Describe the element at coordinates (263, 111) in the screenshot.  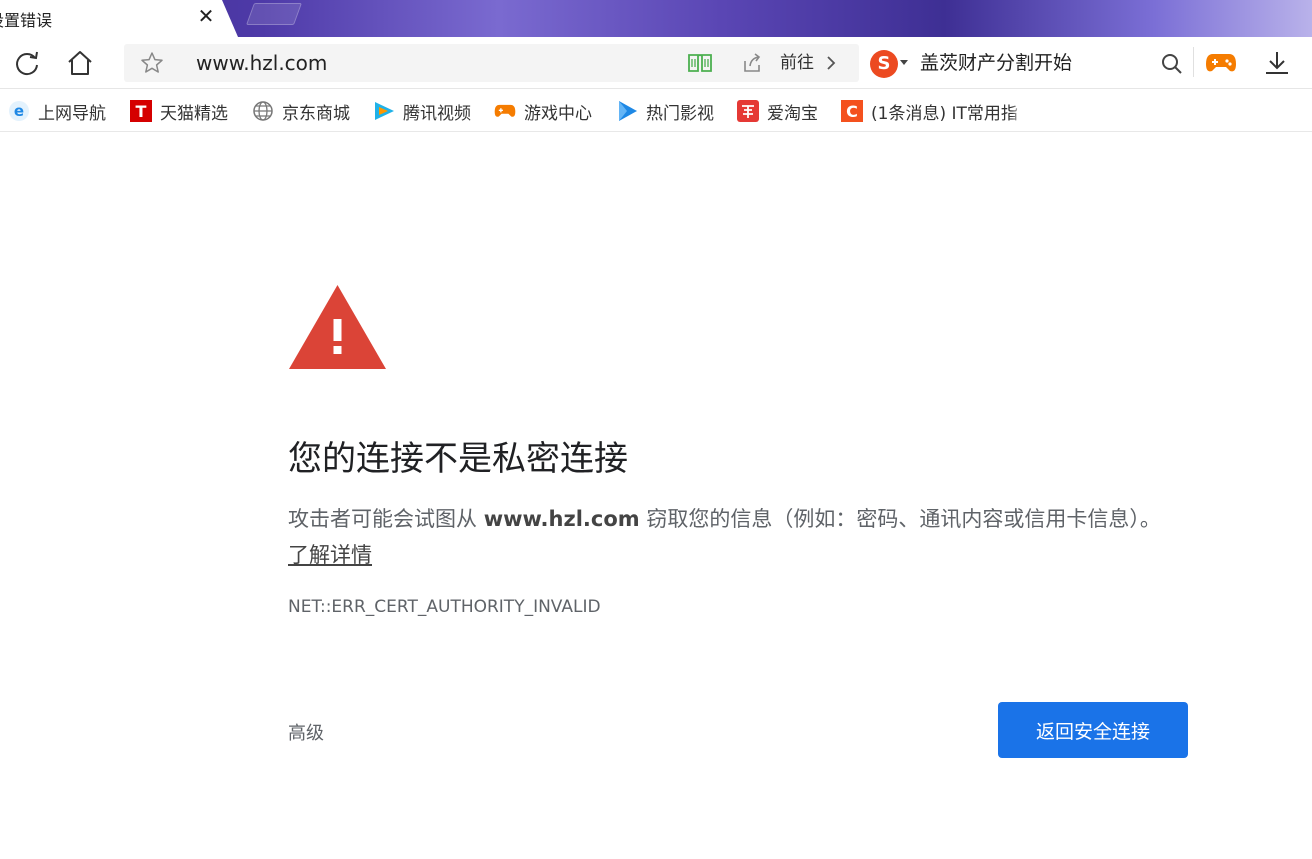
I see `globe-icon` at that location.